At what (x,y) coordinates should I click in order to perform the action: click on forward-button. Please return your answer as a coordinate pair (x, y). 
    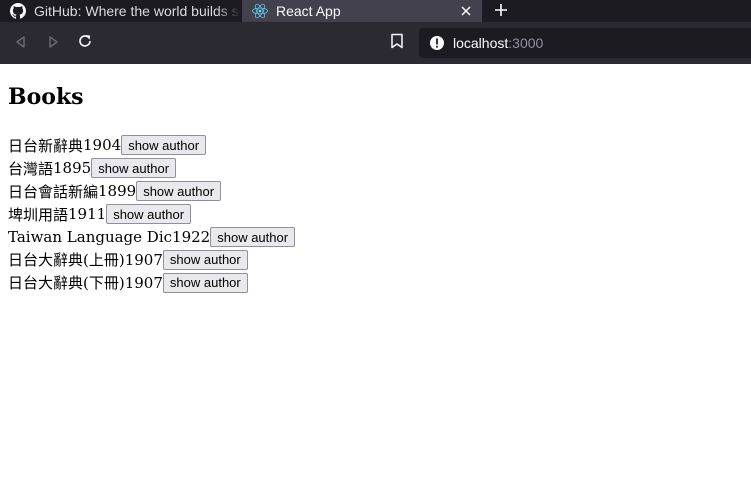
    Looking at the image, I should click on (53, 43).